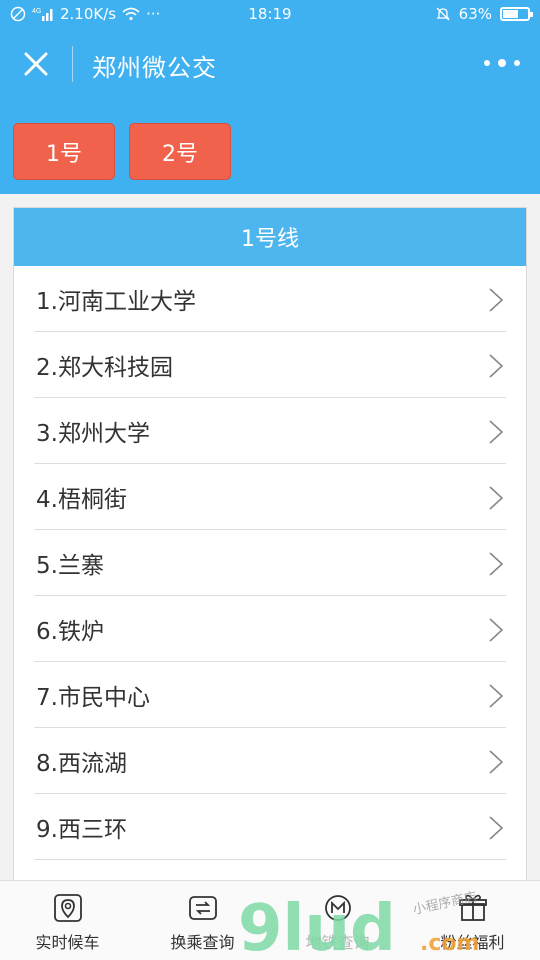  What do you see at coordinates (270, 695) in the screenshot?
I see `stop-item: 7.市民中心` at bounding box center [270, 695].